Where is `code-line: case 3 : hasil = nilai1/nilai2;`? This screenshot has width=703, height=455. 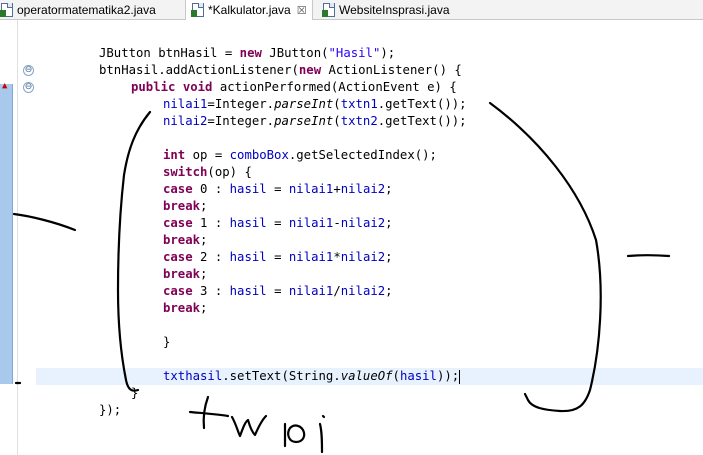
code-line: case 3 : hasil = nilai1/nilai2; is located at coordinates (278, 291).